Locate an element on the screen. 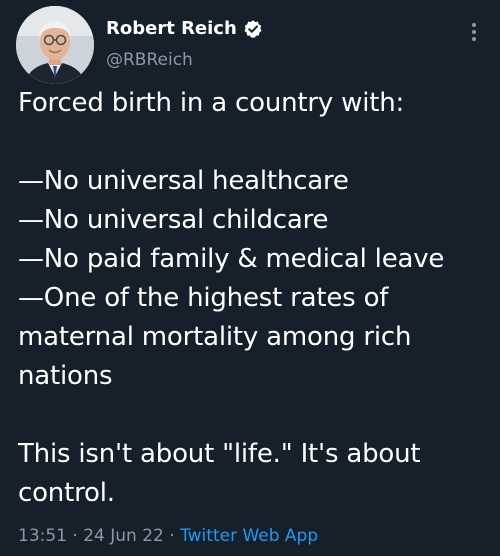 The height and width of the screenshot is (556, 500). tweet-source-link: Twitter Web App is located at coordinates (249, 536).